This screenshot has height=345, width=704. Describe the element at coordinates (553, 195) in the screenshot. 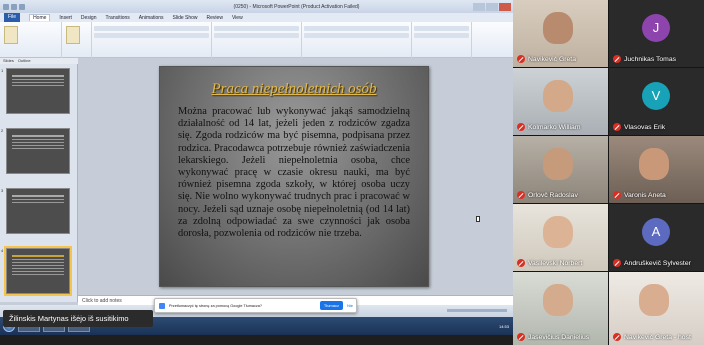

I see `participant-name: Orlovč Radoslav` at that location.